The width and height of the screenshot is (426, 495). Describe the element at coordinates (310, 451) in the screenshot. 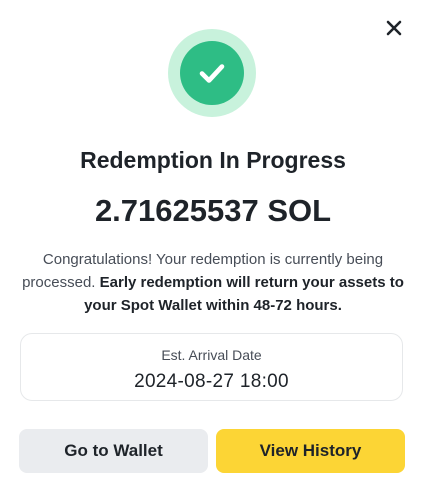

I see `view-history-button: View History` at that location.